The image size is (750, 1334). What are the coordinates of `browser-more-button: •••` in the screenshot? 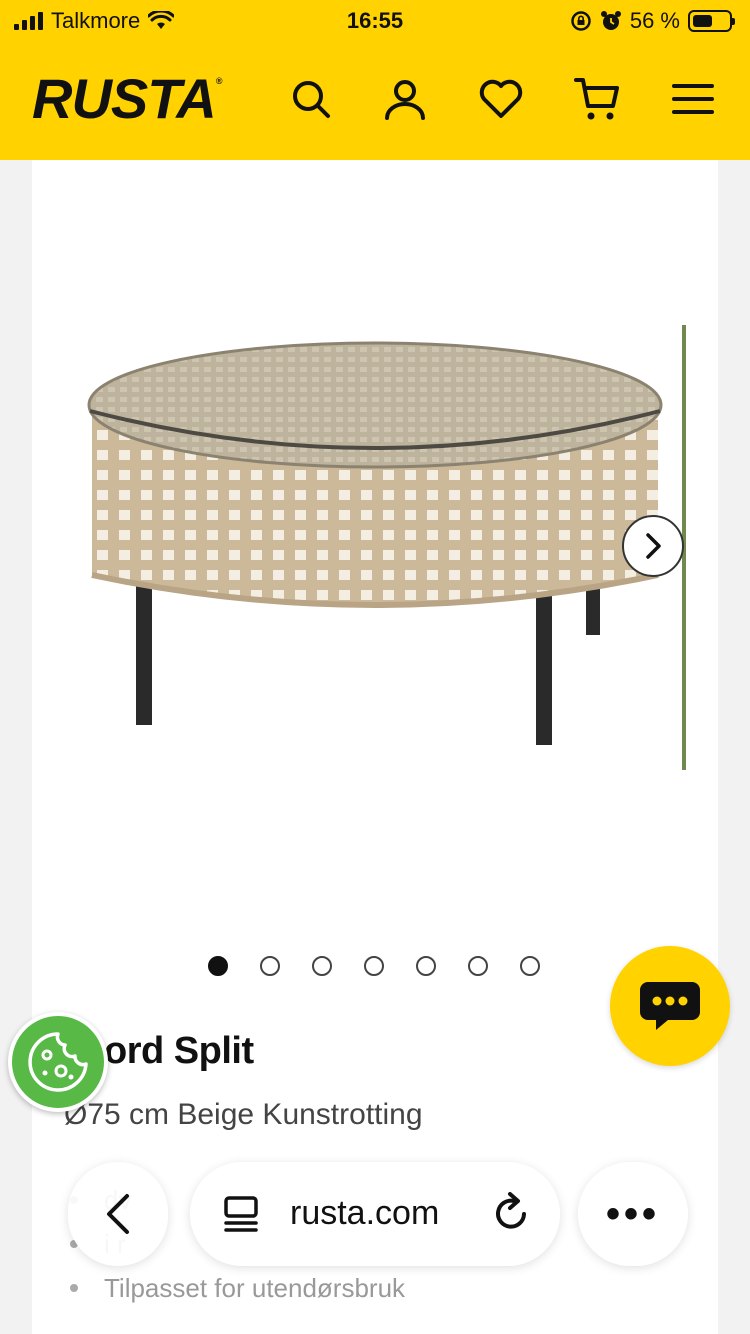 It's located at (633, 1214).